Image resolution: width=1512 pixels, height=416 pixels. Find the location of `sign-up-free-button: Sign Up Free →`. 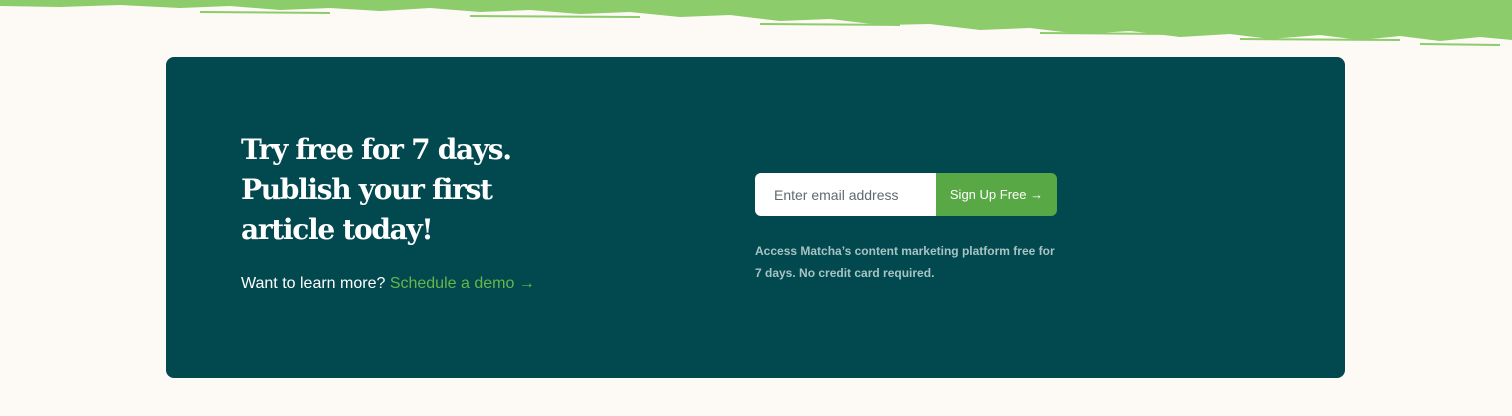

sign-up-free-button: Sign Up Free → is located at coordinates (996, 194).